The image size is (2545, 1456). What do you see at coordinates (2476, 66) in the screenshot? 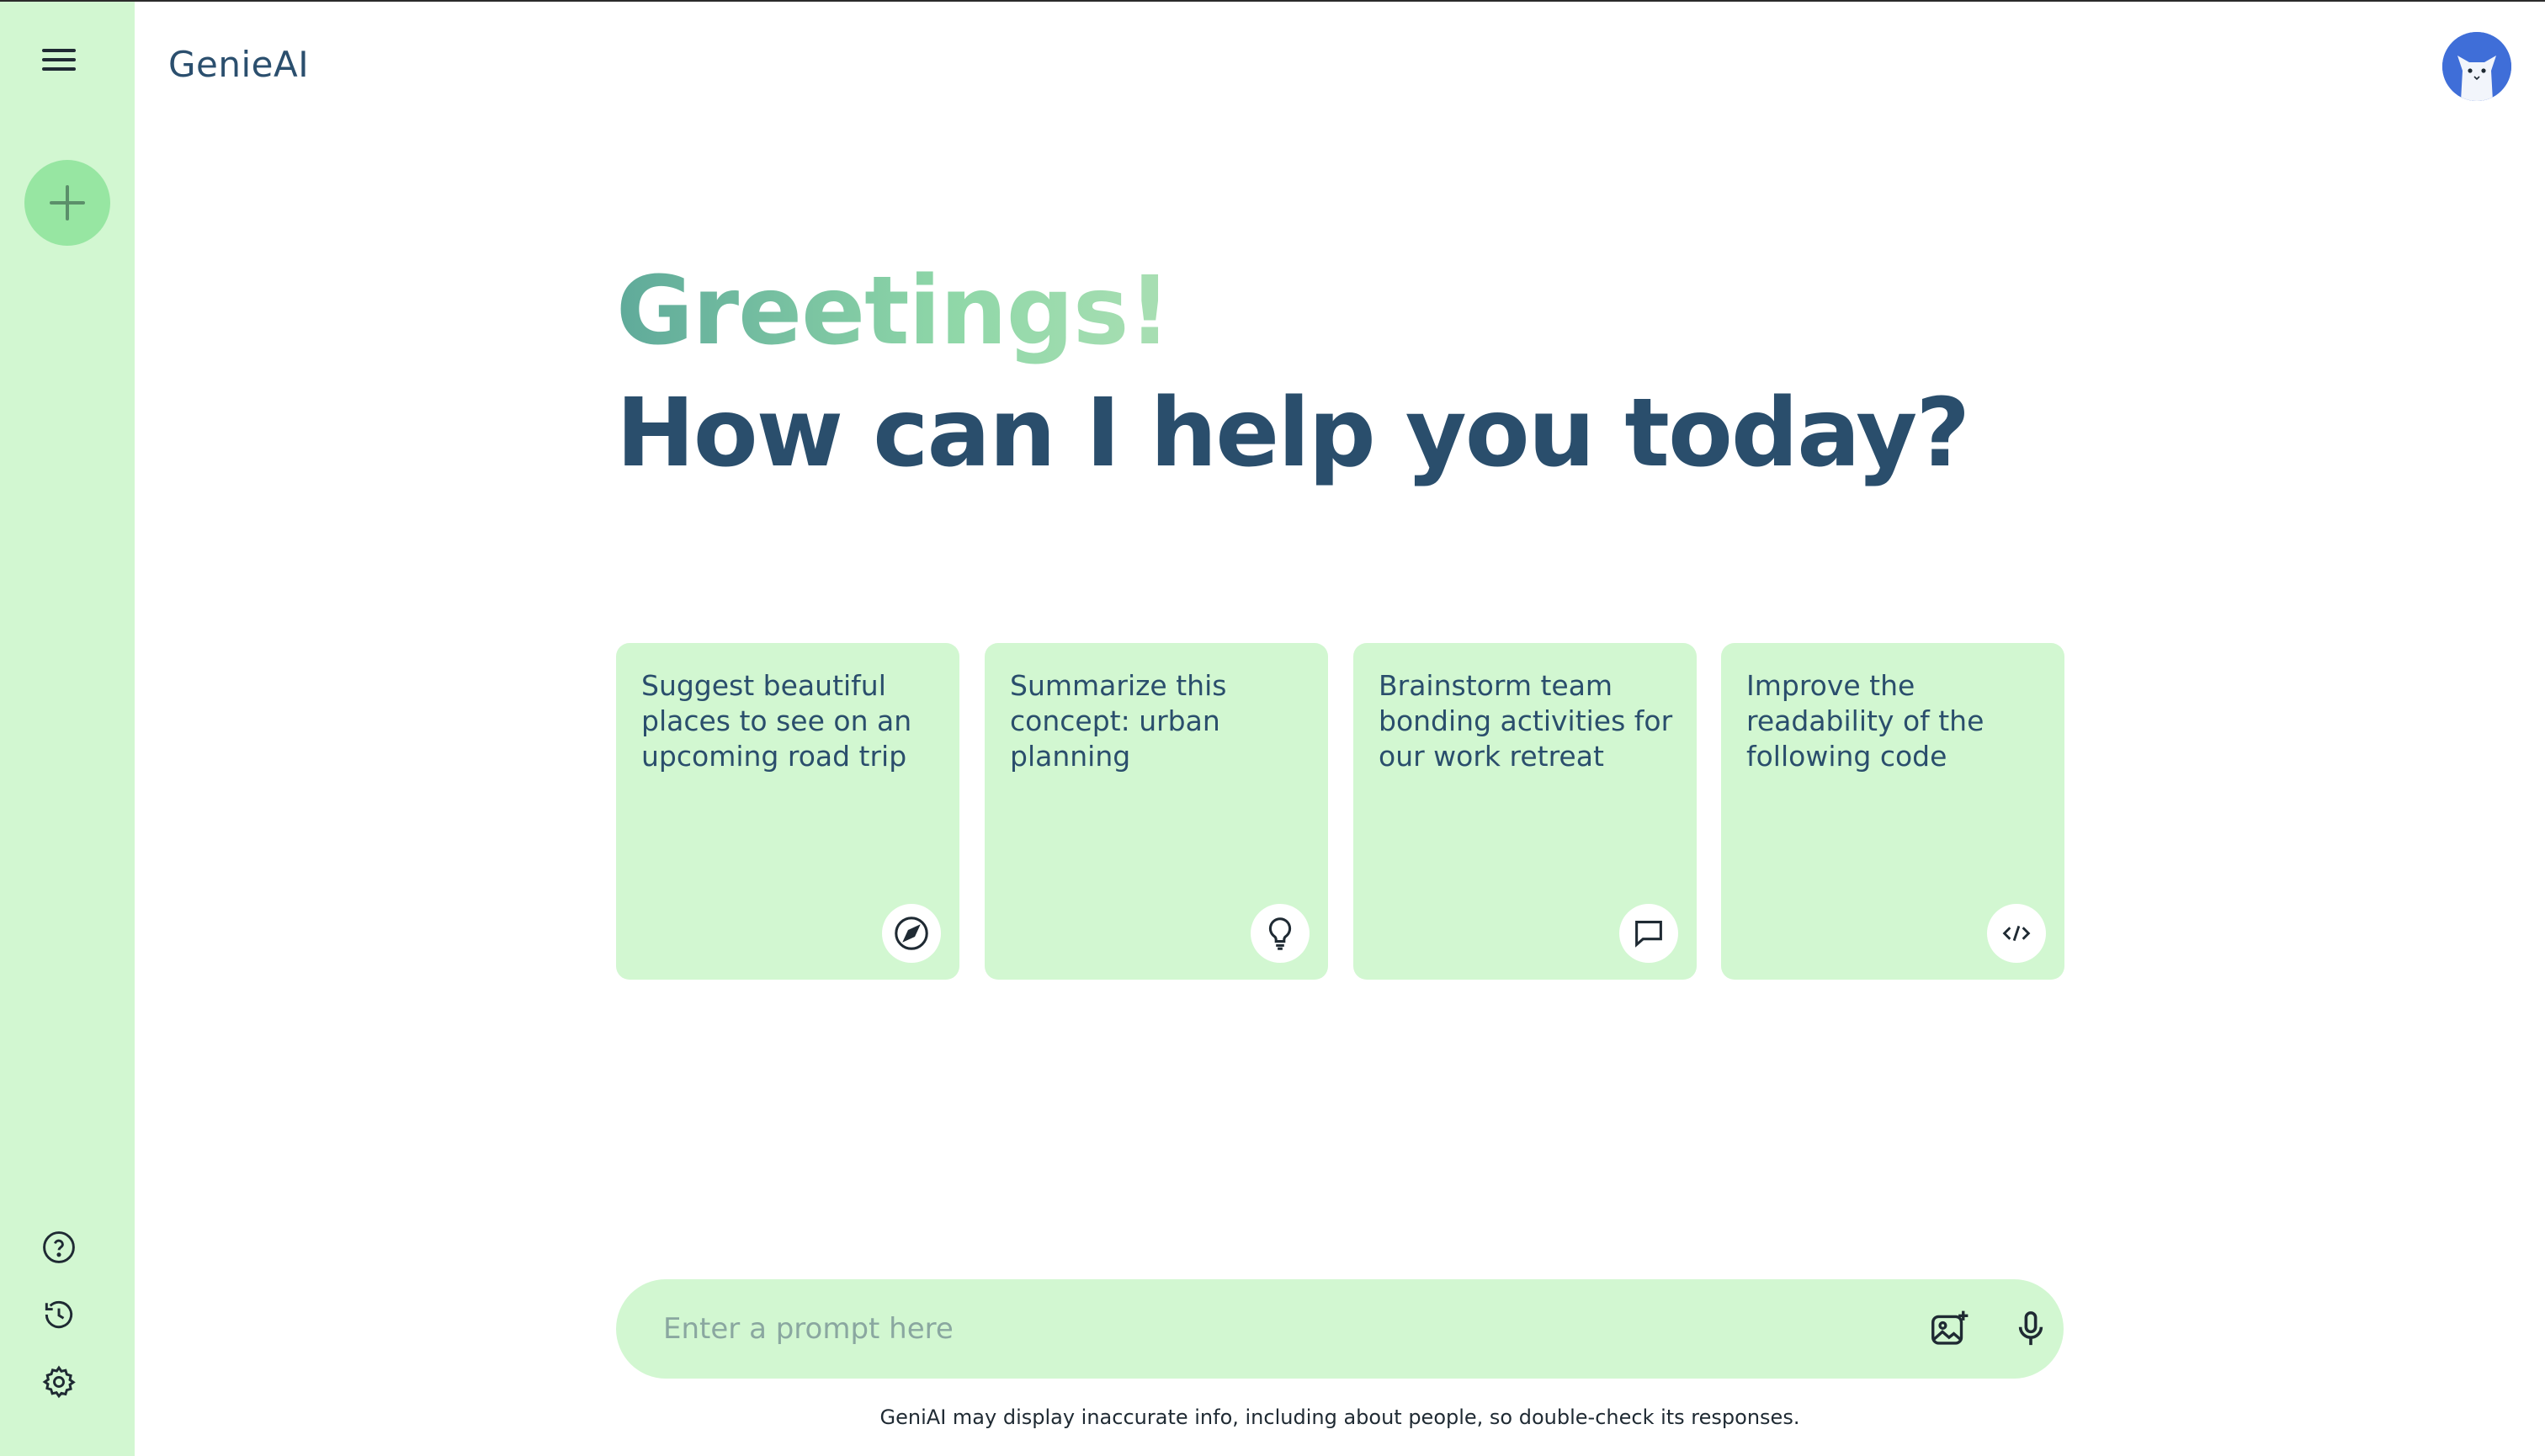
I see `user-avatar` at bounding box center [2476, 66].